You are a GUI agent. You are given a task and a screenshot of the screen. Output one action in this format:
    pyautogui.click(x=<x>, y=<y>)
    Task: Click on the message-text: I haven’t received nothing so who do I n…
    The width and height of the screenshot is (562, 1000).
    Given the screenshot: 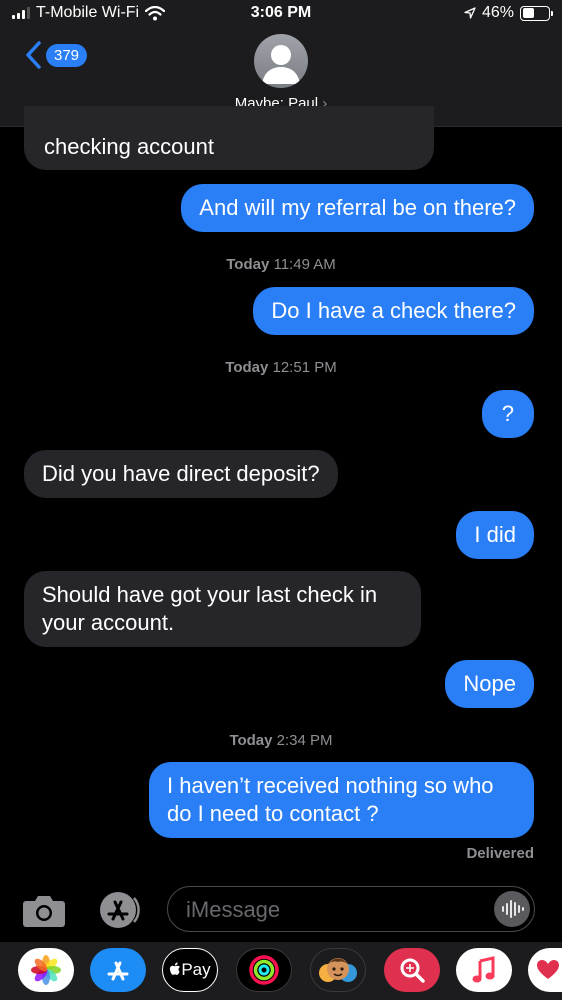 What is the action you would take?
    pyautogui.click(x=330, y=799)
    